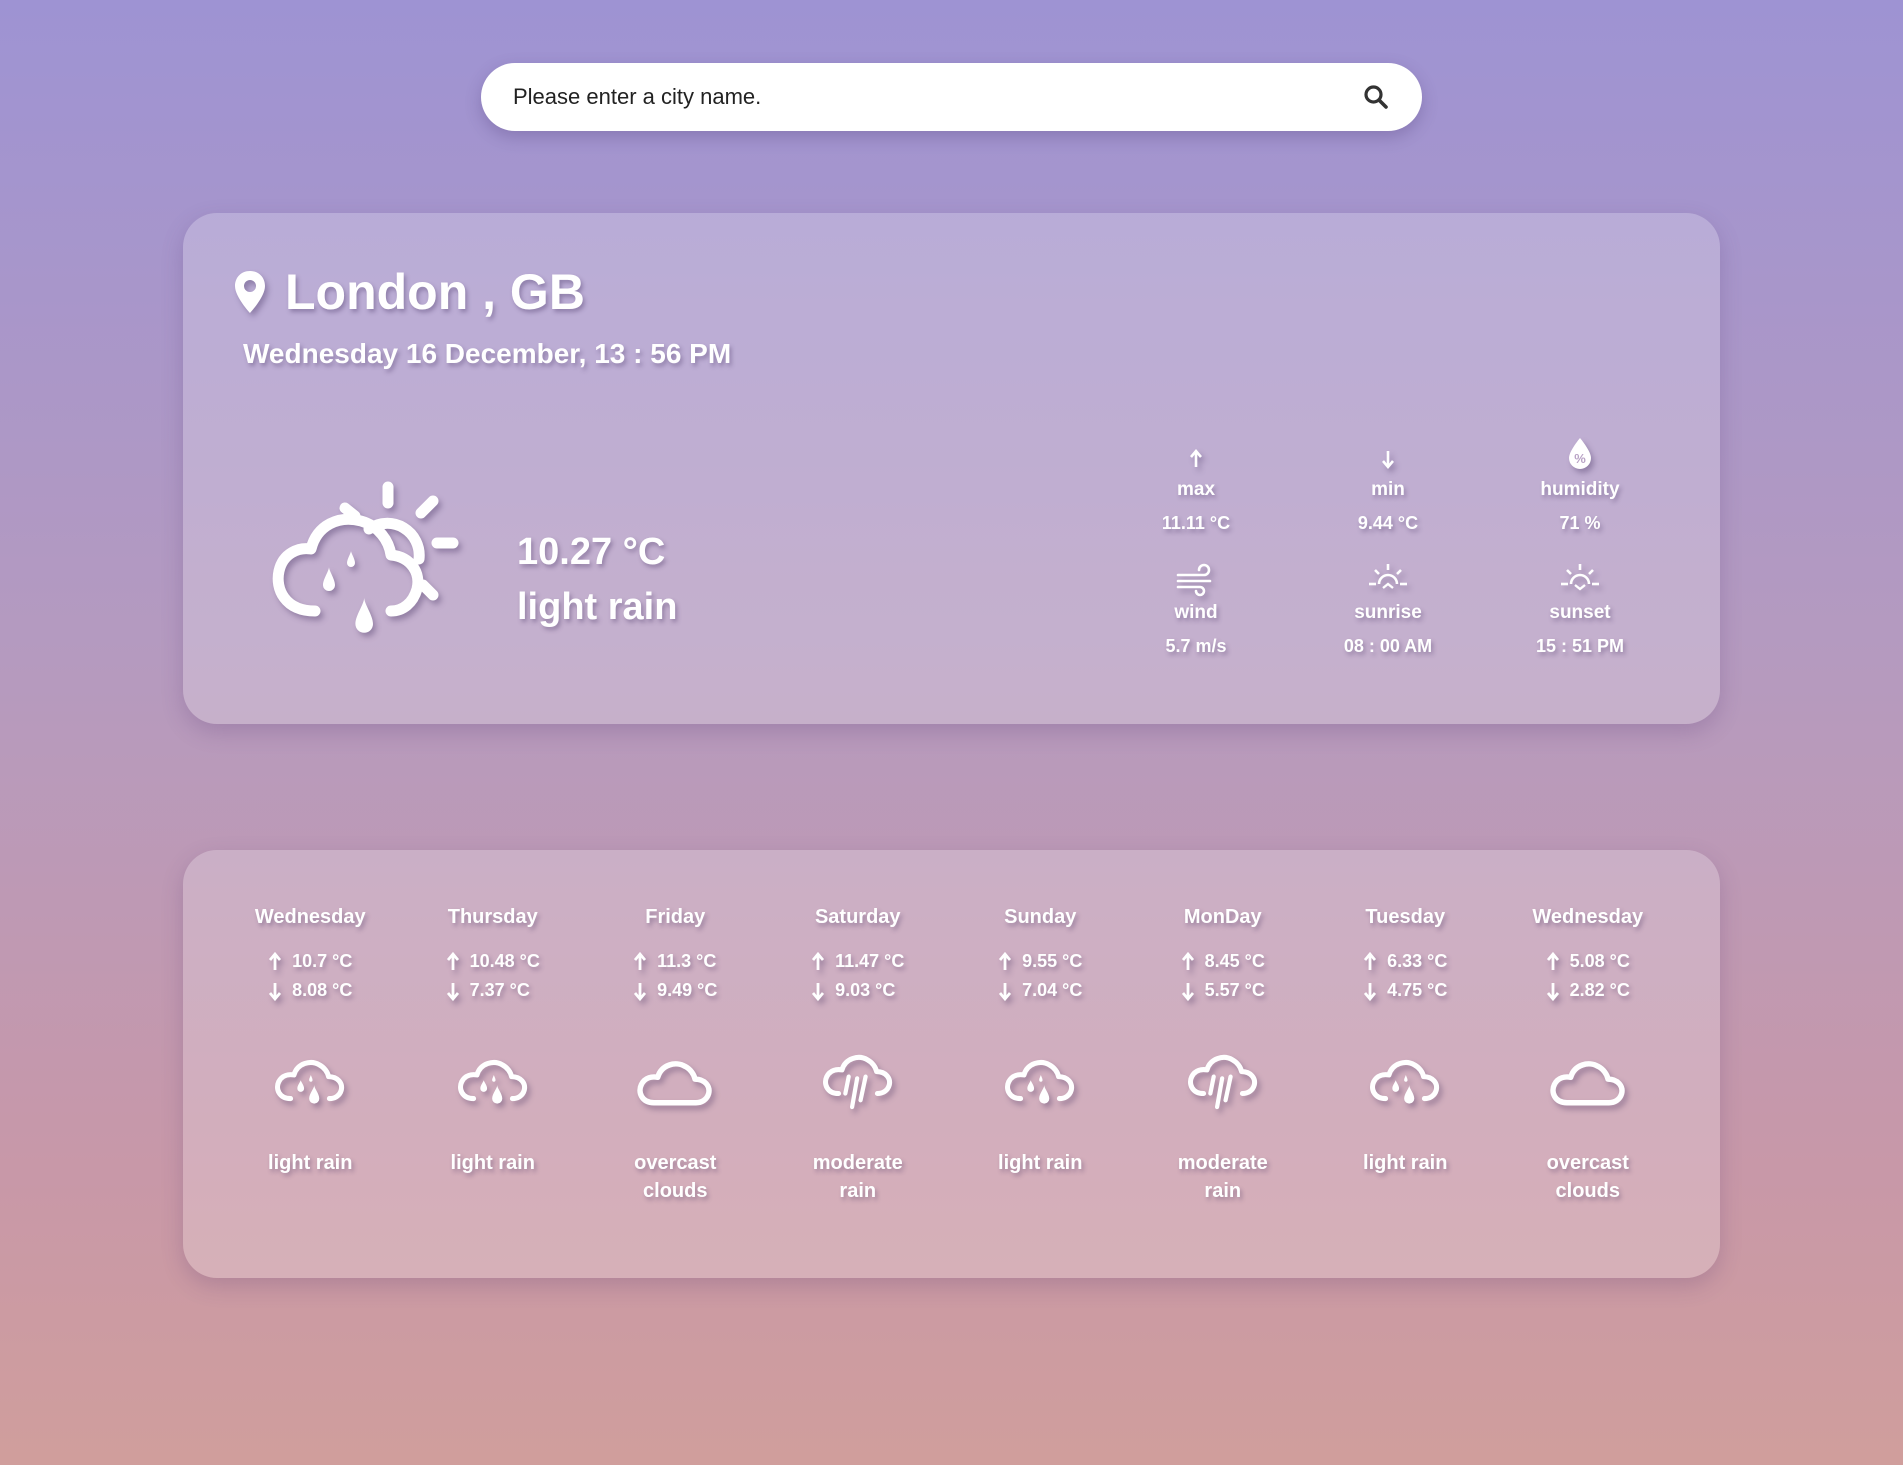 Image resolution: width=1903 pixels, height=1465 pixels. I want to click on forecast-max: 6.33 °C, so click(1405, 961).